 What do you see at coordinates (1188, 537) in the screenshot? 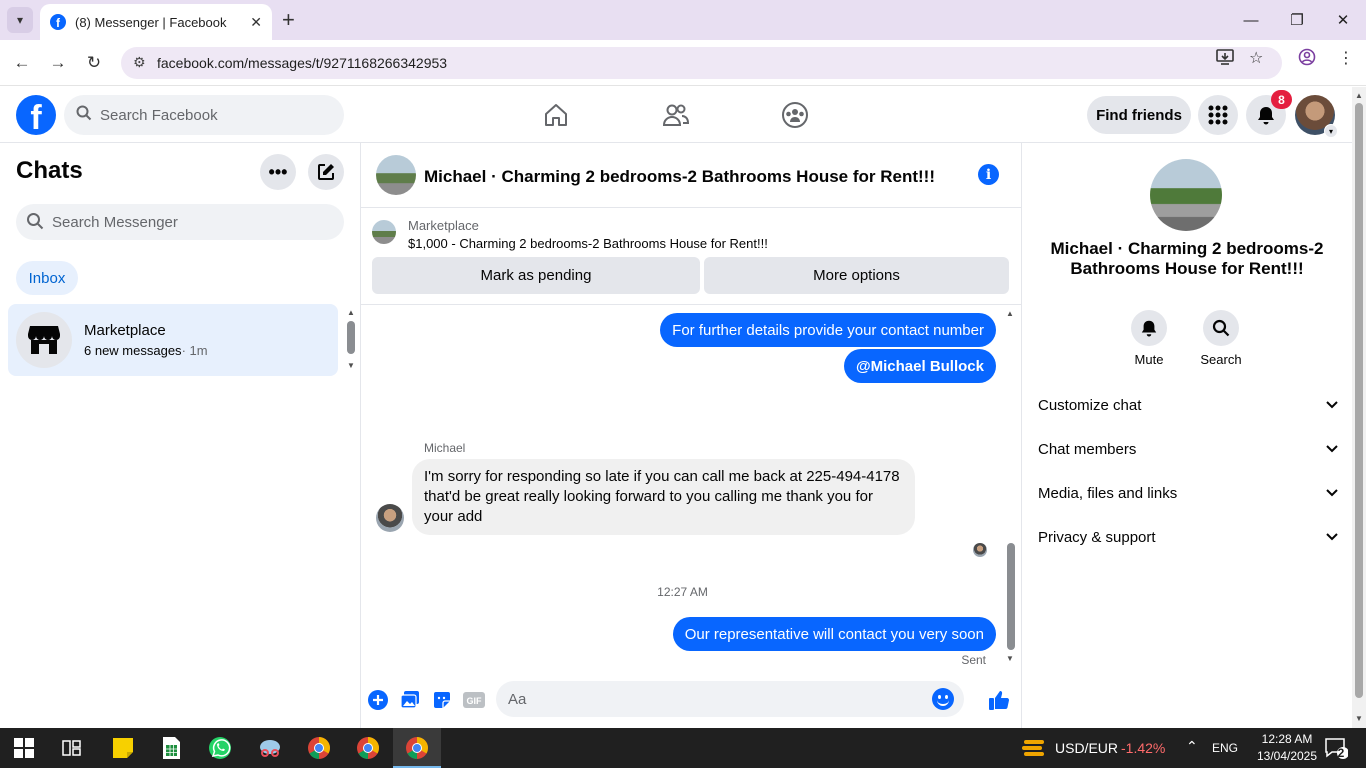
I see `privacy-support-section: Privacy & support` at bounding box center [1188, 537].